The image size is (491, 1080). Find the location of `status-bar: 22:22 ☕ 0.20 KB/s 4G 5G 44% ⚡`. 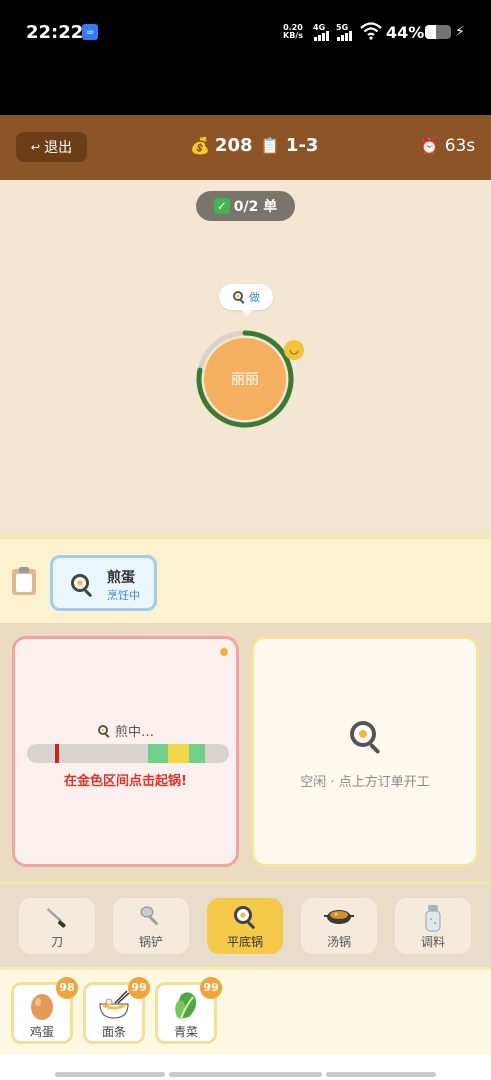

status-bar: 22:22 ☕ 0.20 KB/s 4G 5G 44% ⚡ is located at coordinates (245, 57).